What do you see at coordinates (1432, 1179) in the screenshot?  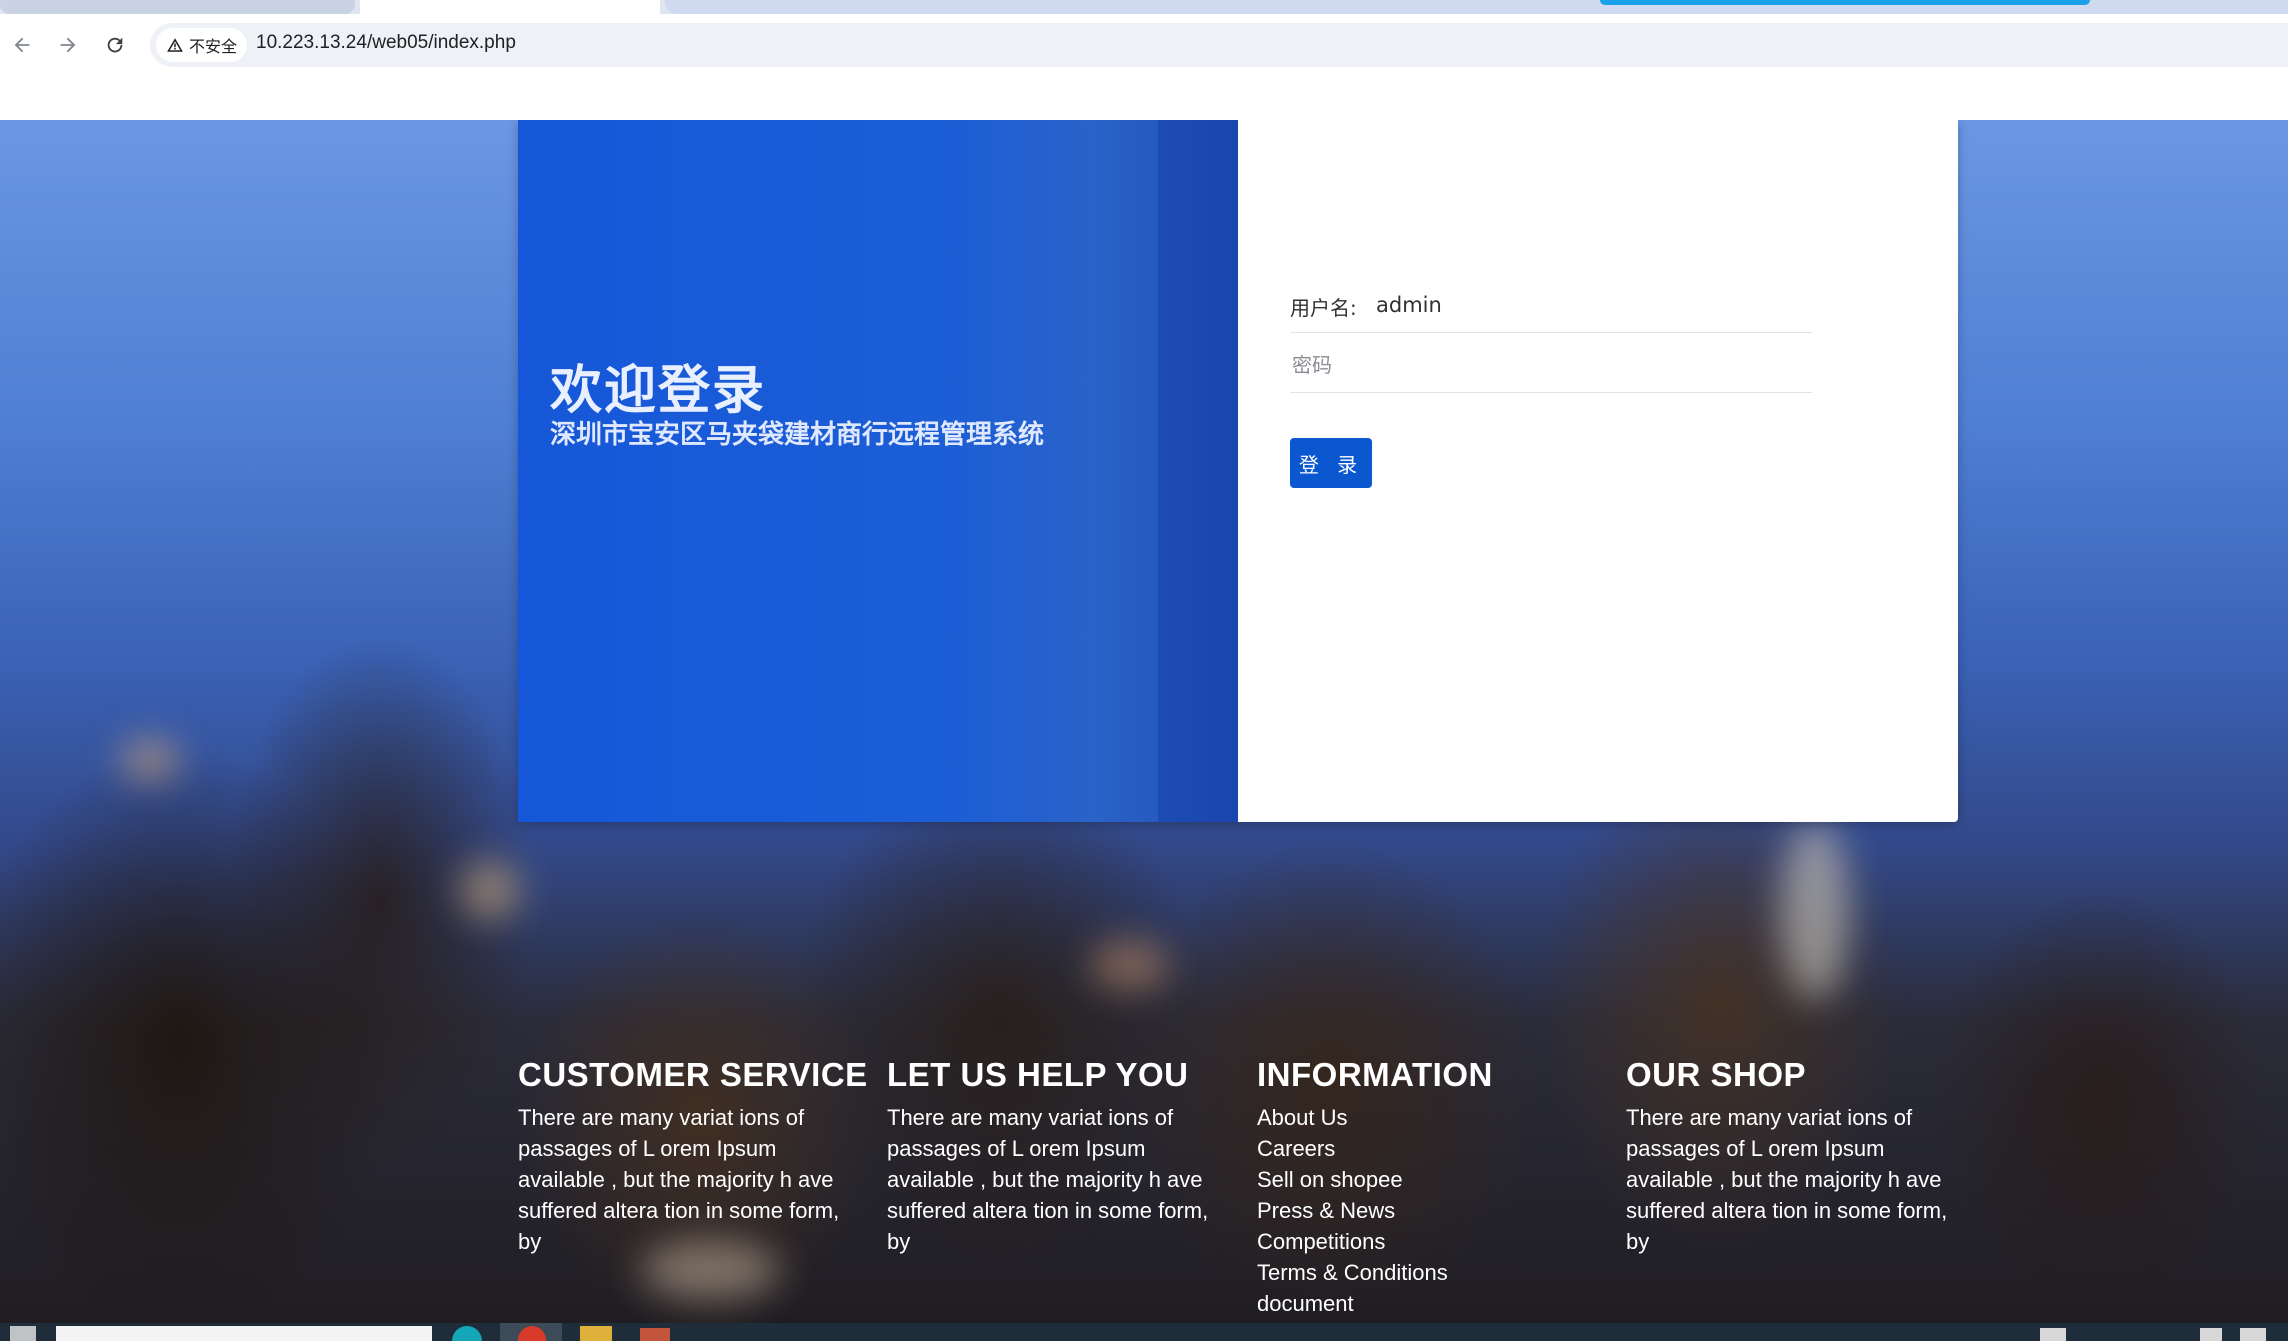 I see `footer-link-sell: Sell on shopee` at bounding box center [1432, 1179].